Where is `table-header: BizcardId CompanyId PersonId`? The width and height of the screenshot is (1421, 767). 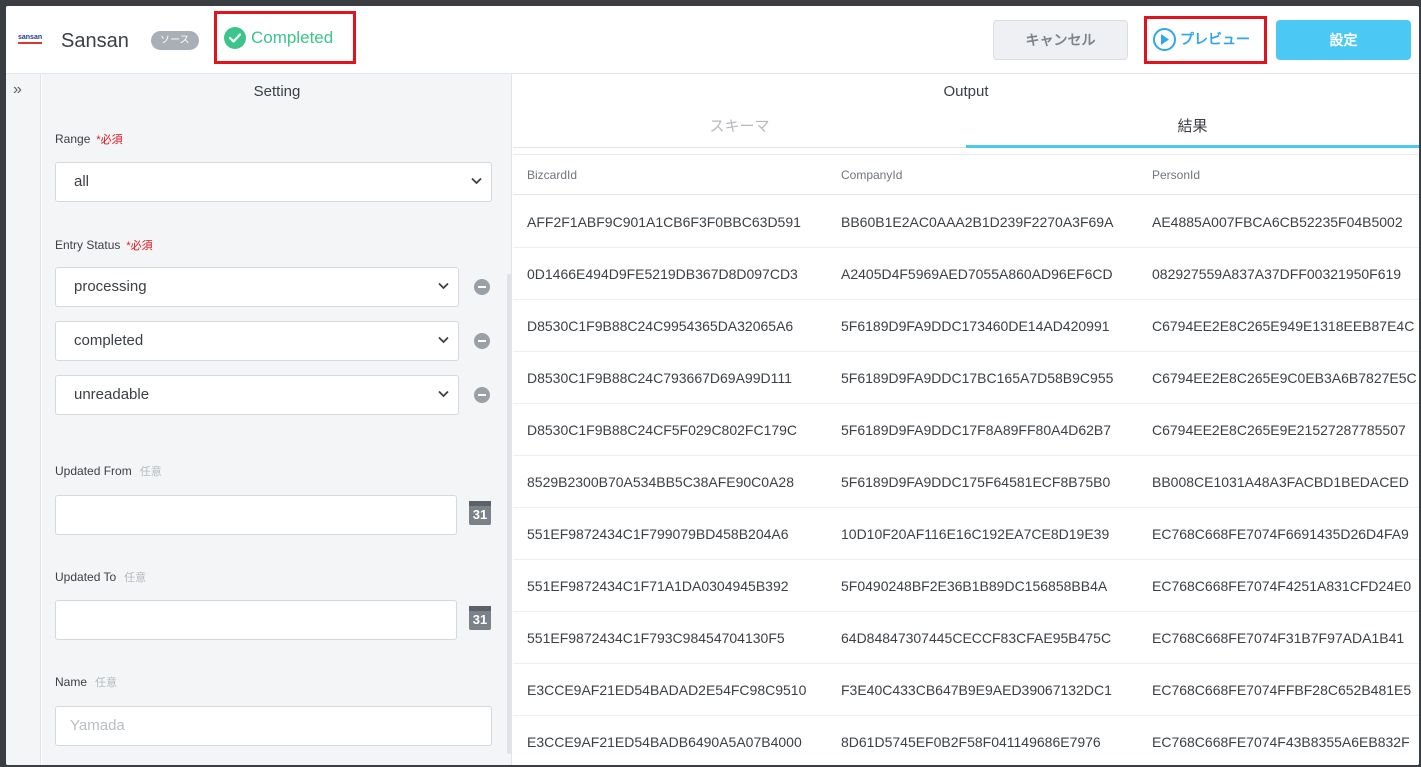
table-header: BizcardId CompanyId PersonId is located at coordinates (966, 174).